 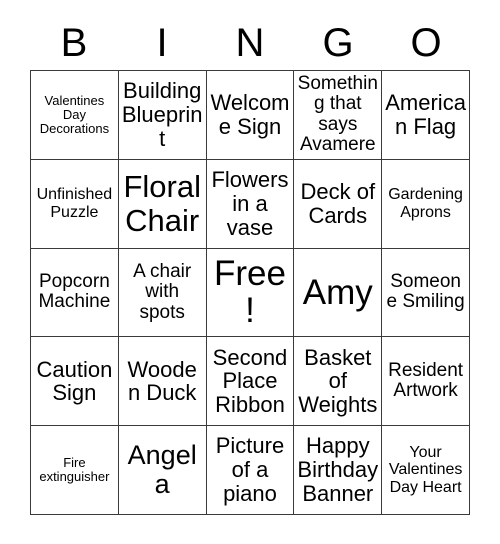 I want to click on bingo-header-row: B I N G O, so click(x=250, y=43).